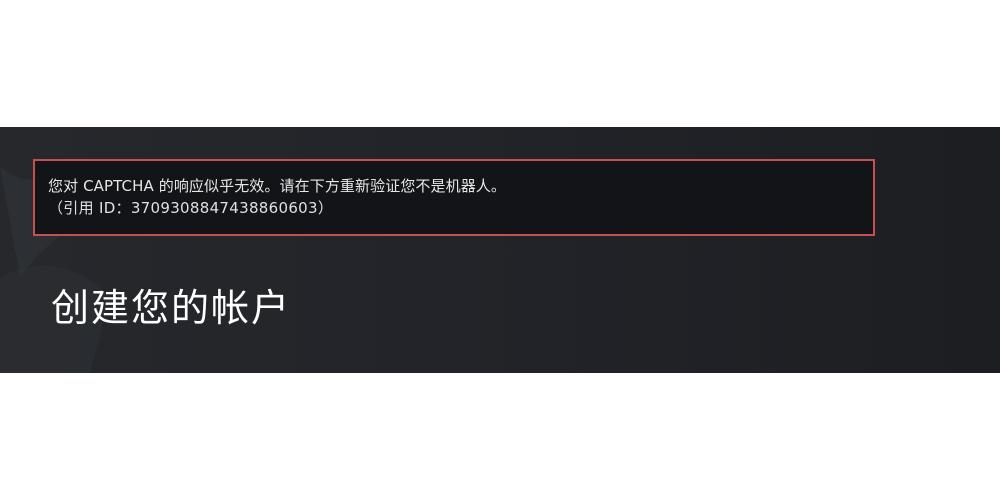 The width and height of the screenshot is (1000, 500). What do you see at coordinates (277, 186) in the screenshot?
I see `error-message: 您对 CAPTCHA 的响应似乎无效。请在下方重新验证您不是机器人。` at bounding box center [277, 186].